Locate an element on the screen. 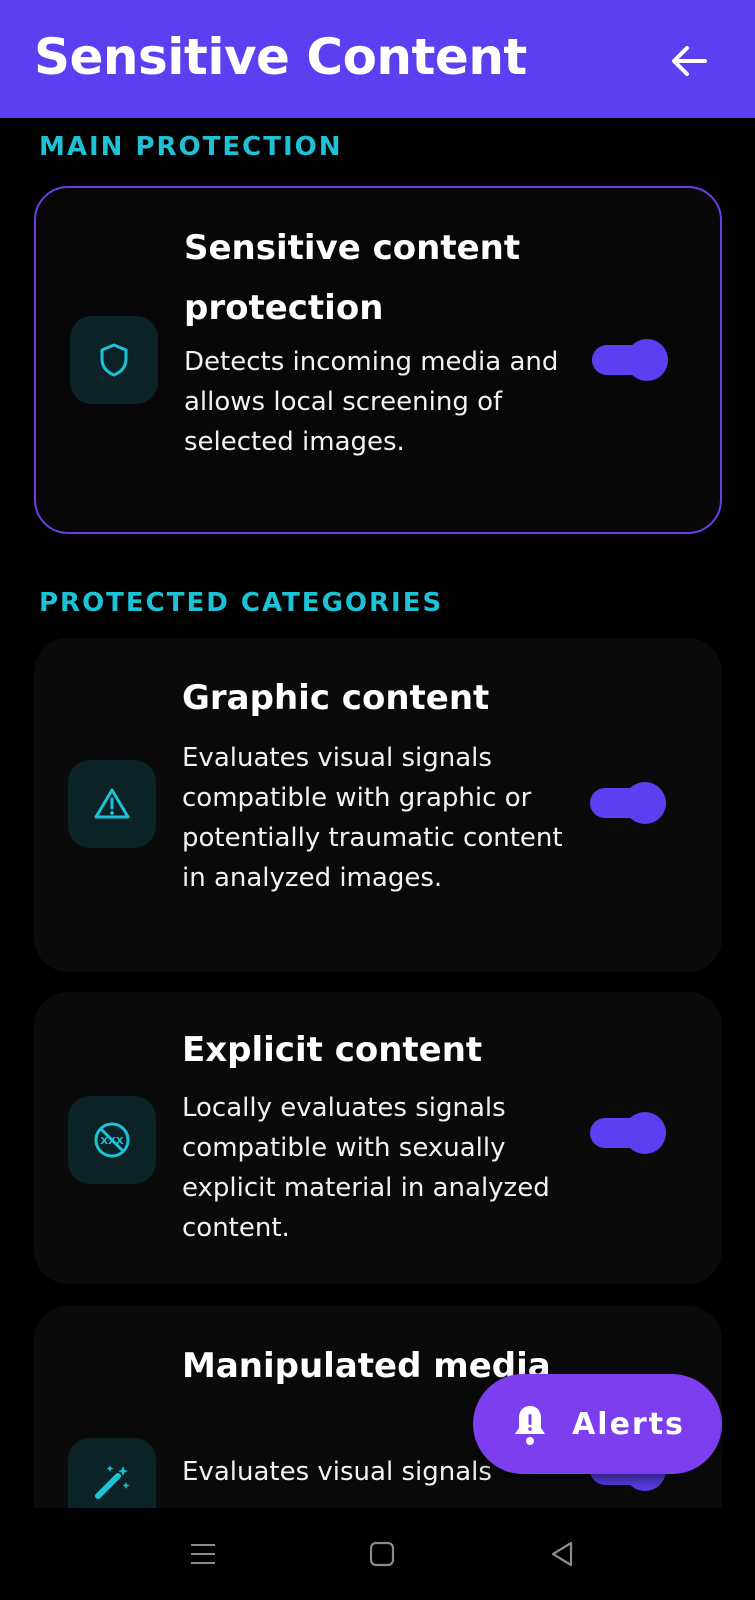 The width and height of the screenshot is (755, 1600). magic-wand-icon is located at coordinates (112, 1482).